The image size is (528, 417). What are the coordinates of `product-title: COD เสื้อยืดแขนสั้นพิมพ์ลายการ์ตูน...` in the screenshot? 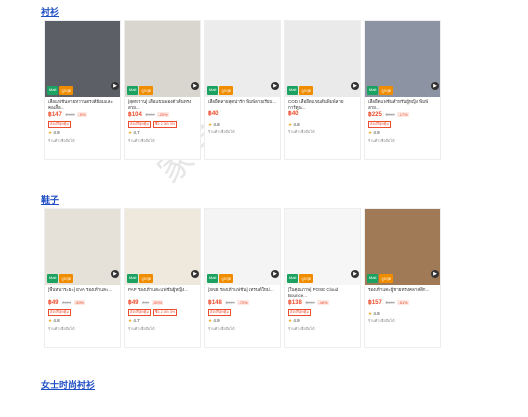 It's located at (322, 104).